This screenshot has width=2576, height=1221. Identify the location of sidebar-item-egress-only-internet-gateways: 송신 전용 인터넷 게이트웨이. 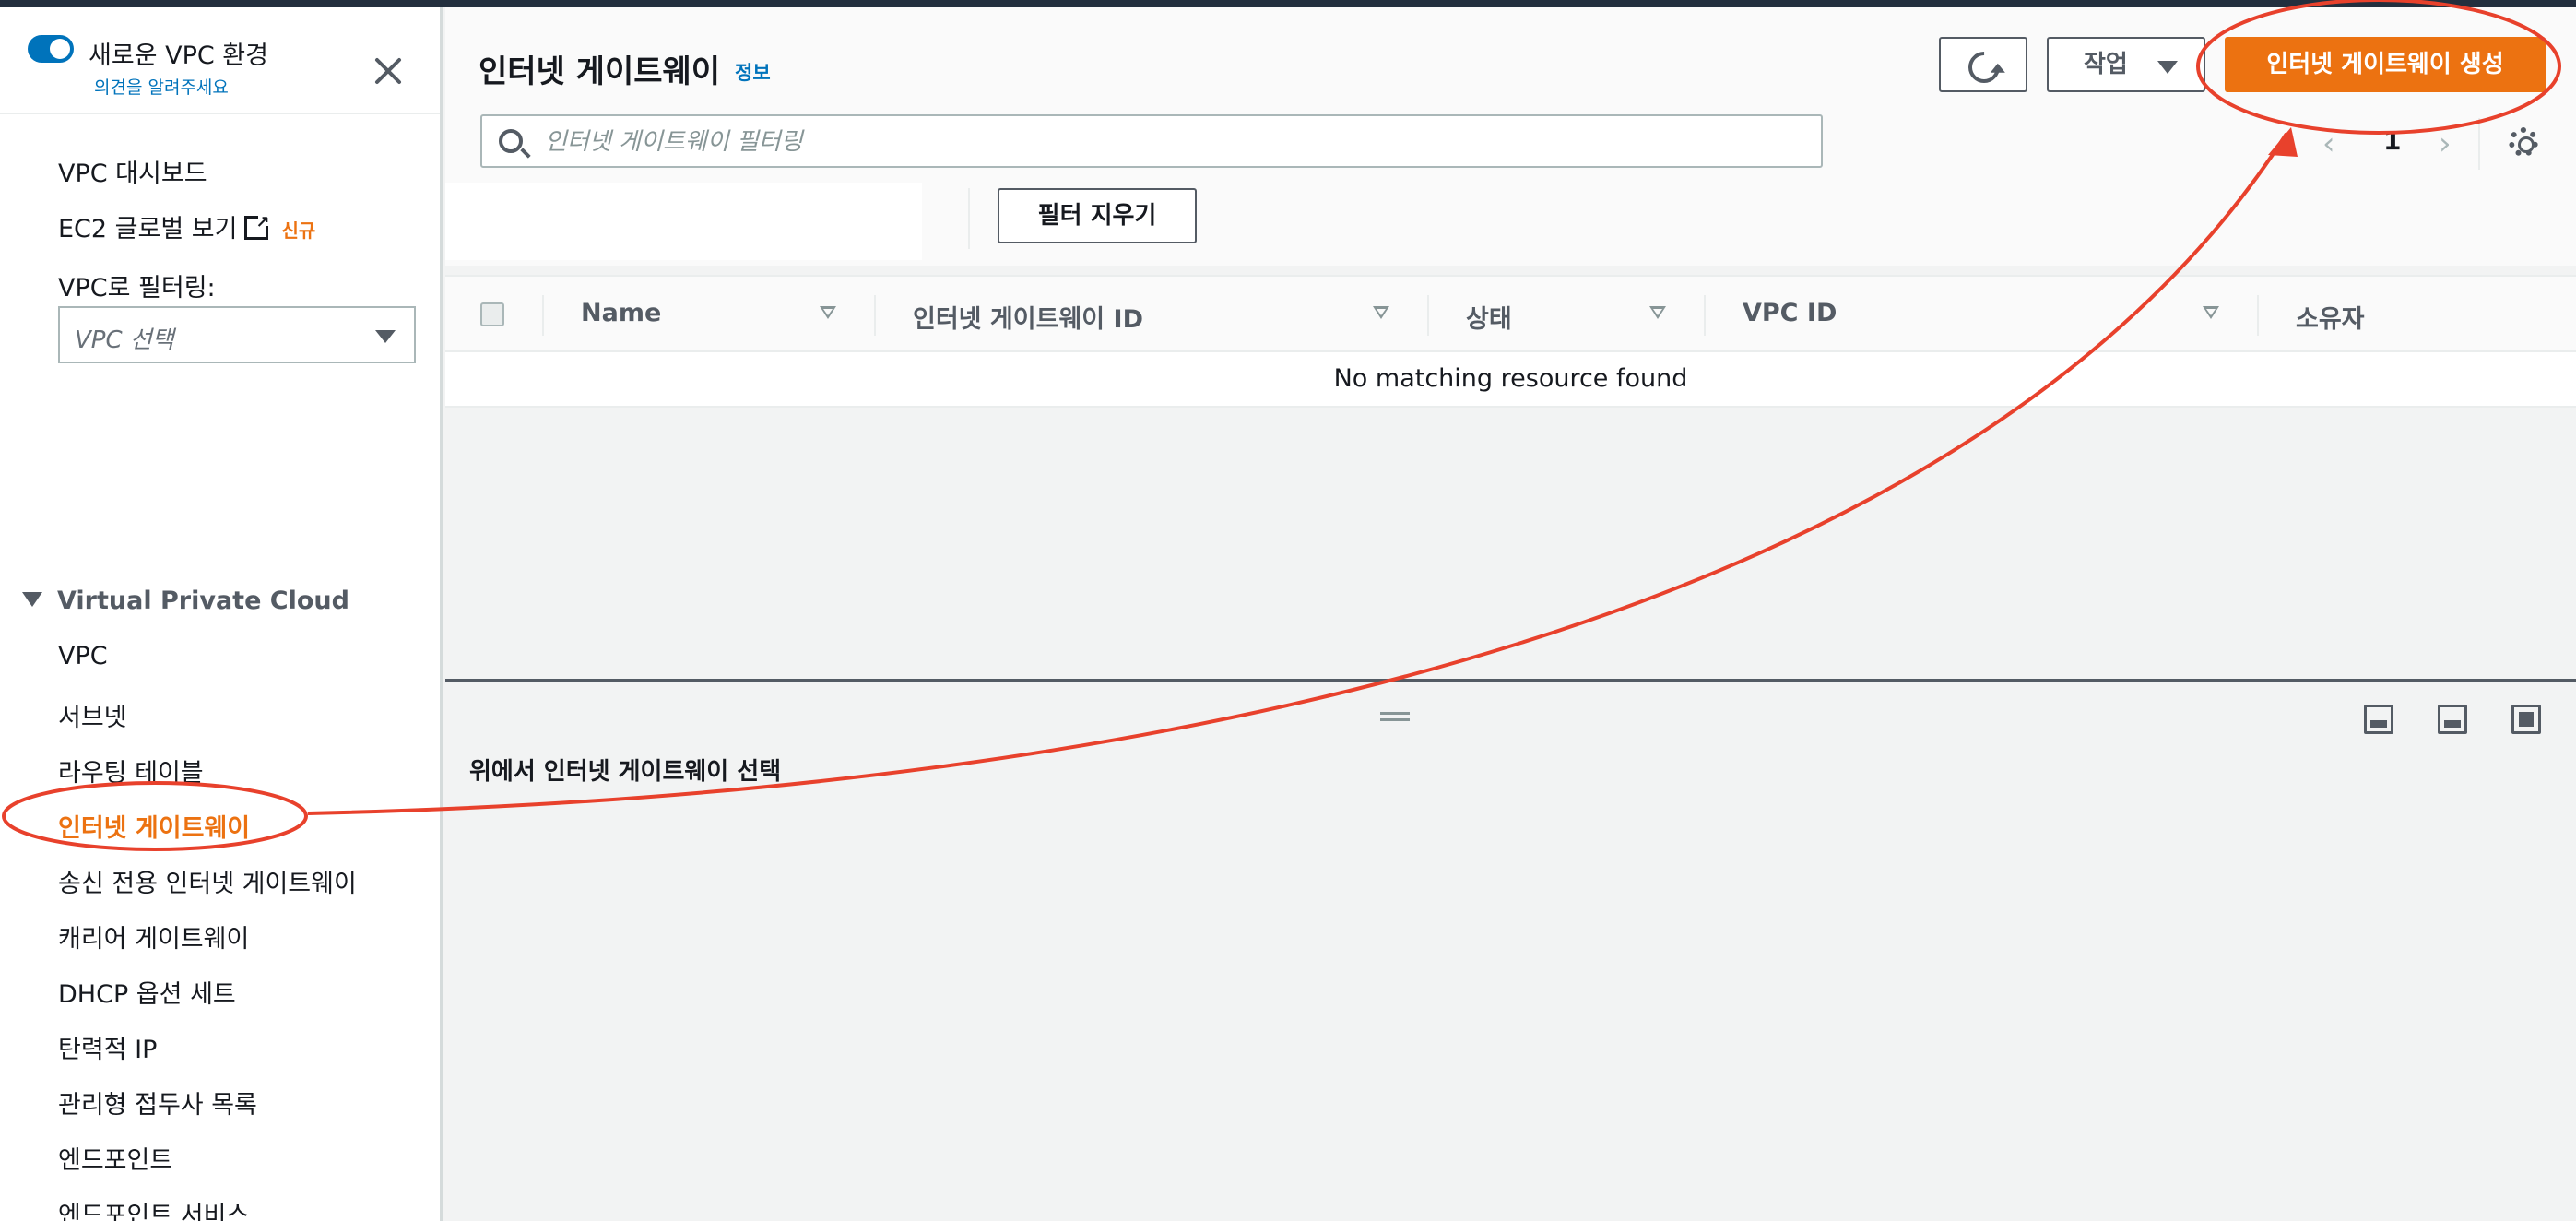
(207, 881).